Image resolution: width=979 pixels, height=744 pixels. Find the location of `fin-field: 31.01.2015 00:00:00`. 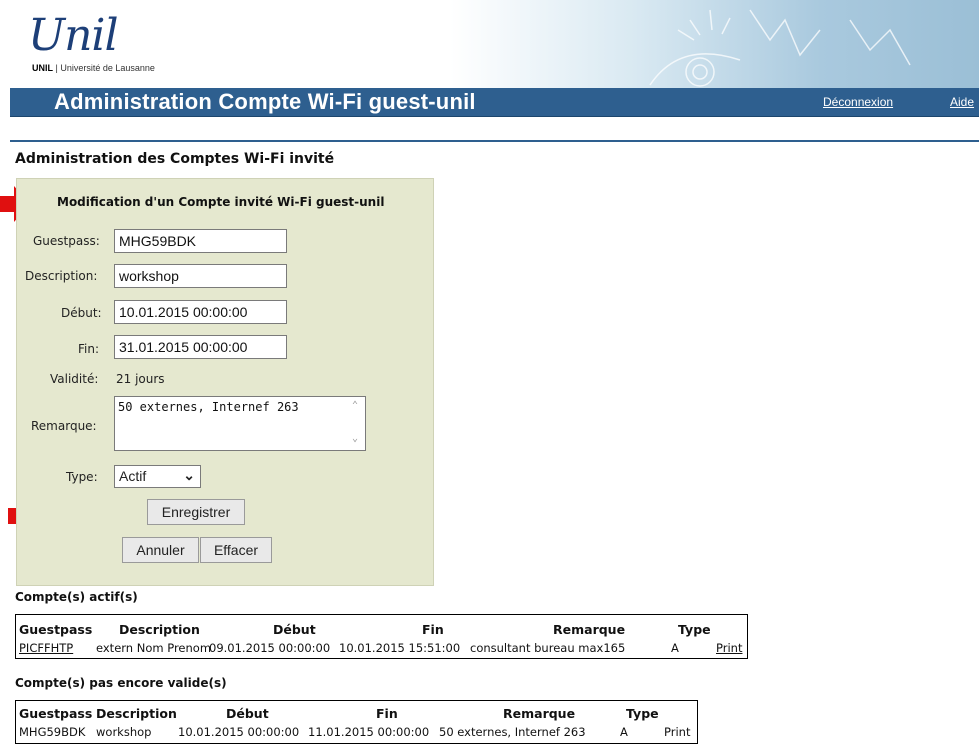

fin-field: 31.01.2015 00:00:00 is located at coordinates (200, 347).